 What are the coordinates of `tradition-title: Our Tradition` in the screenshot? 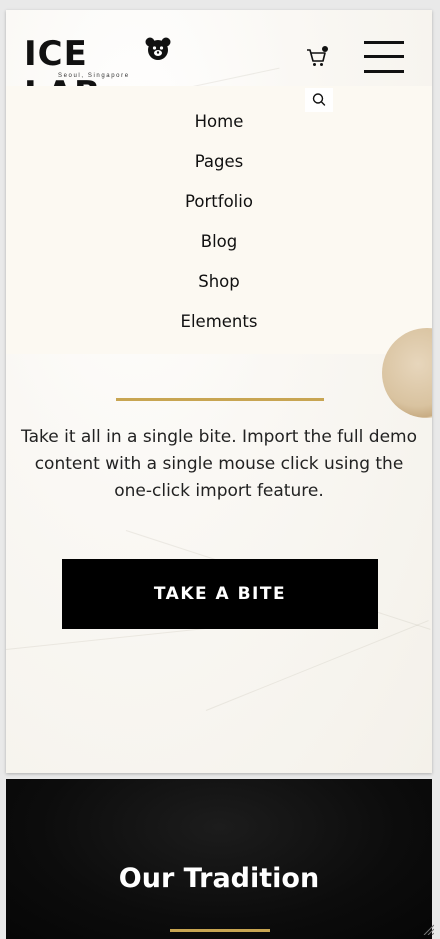 It's located at (219, 878).